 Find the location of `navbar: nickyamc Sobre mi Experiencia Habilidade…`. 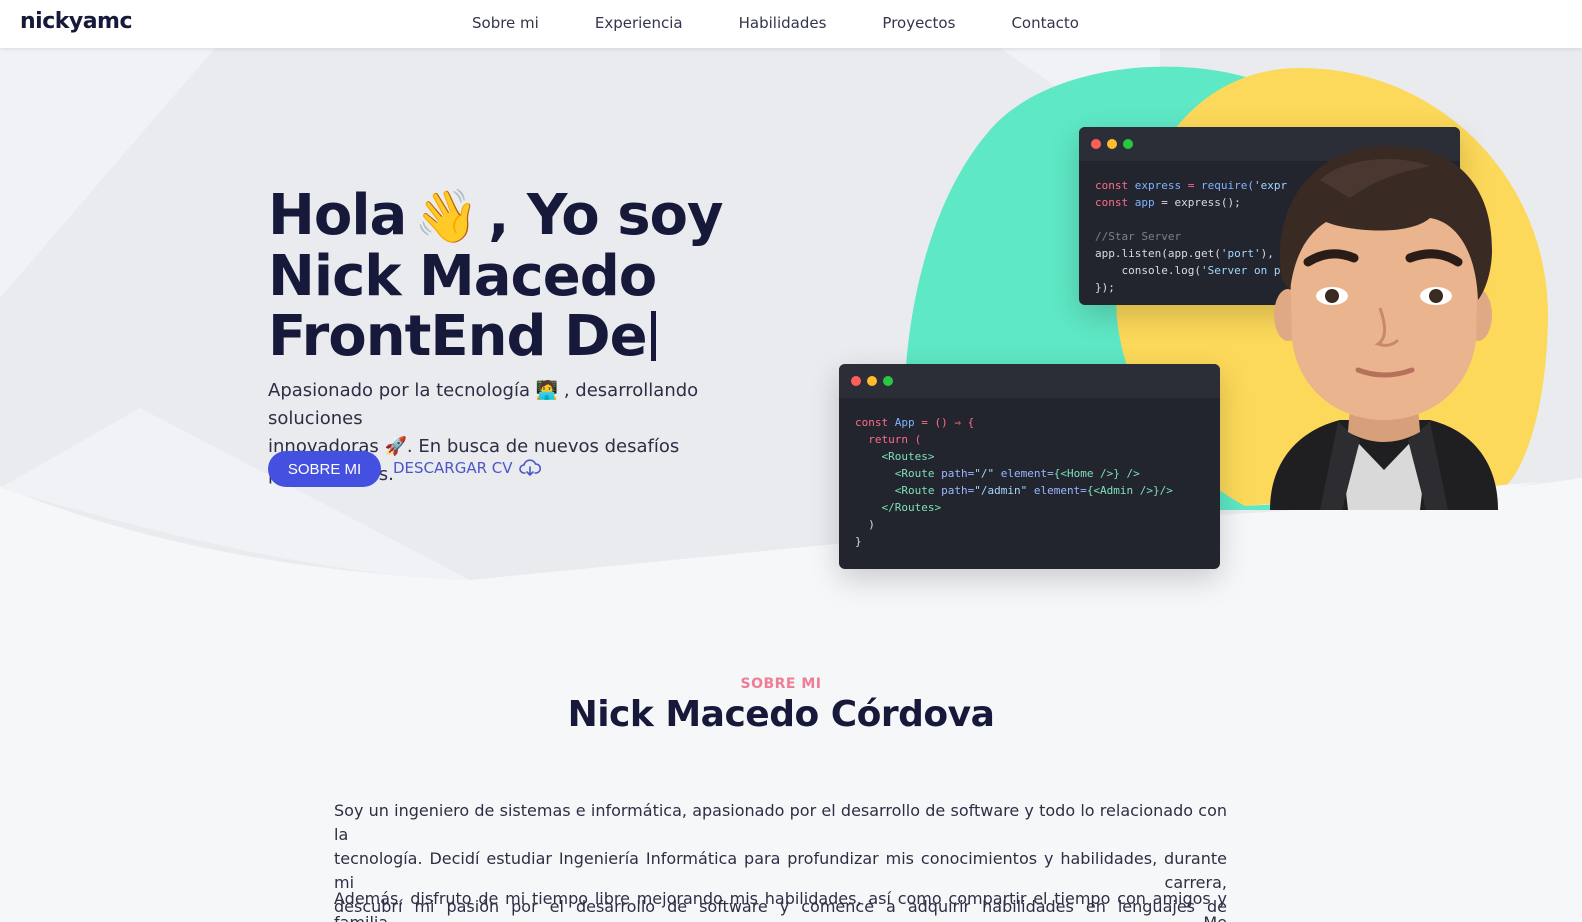

navbar: nickyamc Sobre mi Experiencia Habilidade… is located at coordinates (791, 24).